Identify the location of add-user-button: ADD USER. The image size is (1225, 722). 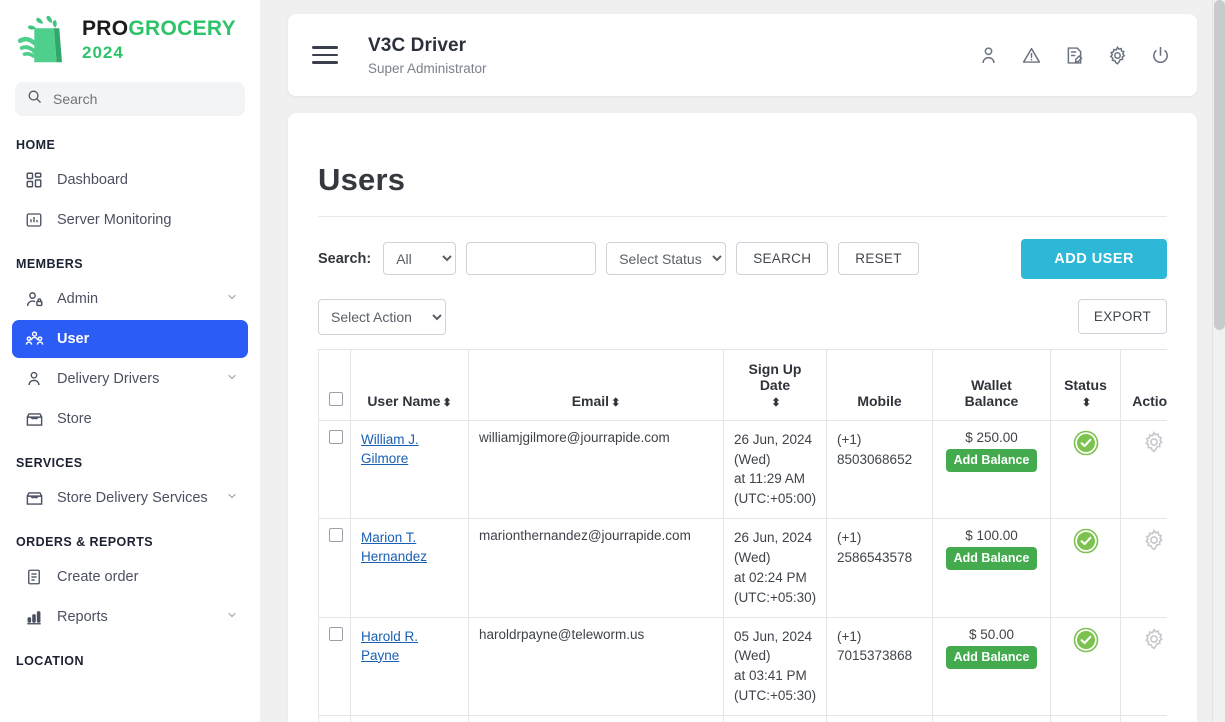
(1094, 258).